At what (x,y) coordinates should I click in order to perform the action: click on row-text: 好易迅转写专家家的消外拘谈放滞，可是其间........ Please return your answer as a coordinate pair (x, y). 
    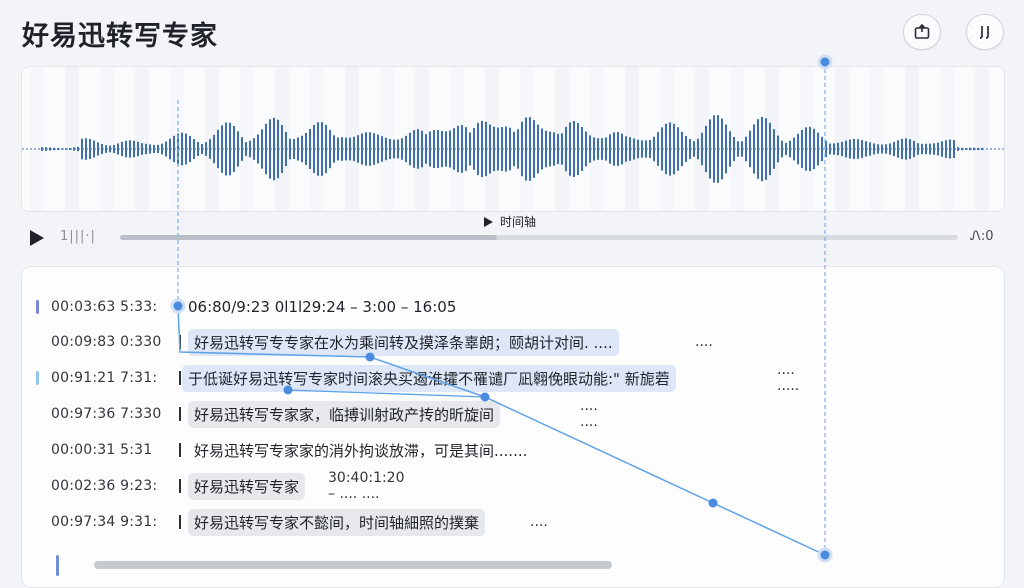
    Looking at the image, I should click on (360, 450).